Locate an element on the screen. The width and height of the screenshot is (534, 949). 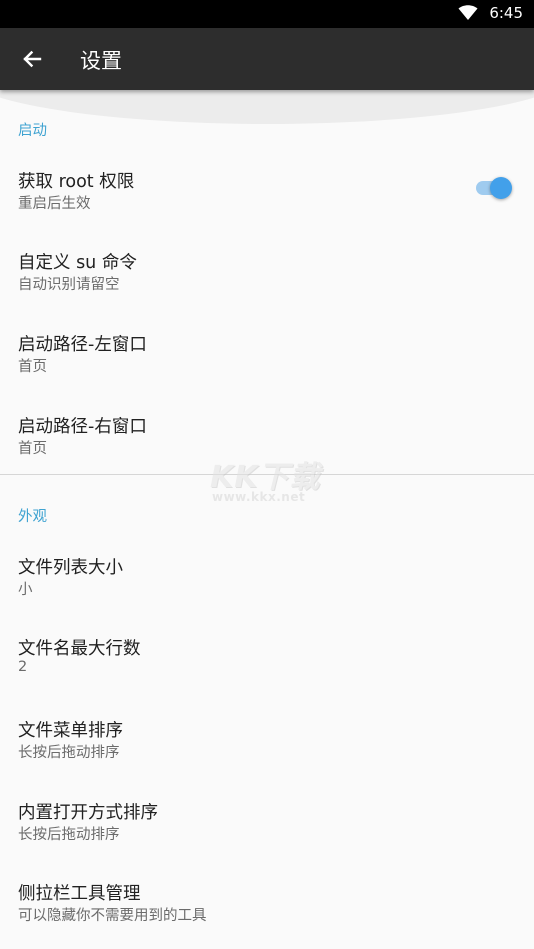
section-header-startup: 启动 is located at coordinates (32, 131).